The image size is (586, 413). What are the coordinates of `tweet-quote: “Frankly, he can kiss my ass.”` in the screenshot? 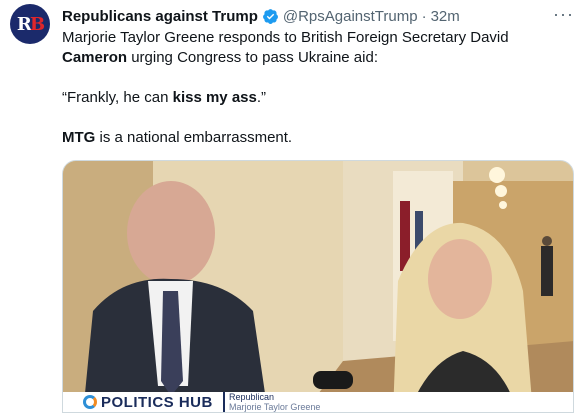 It's located at (164, 97).